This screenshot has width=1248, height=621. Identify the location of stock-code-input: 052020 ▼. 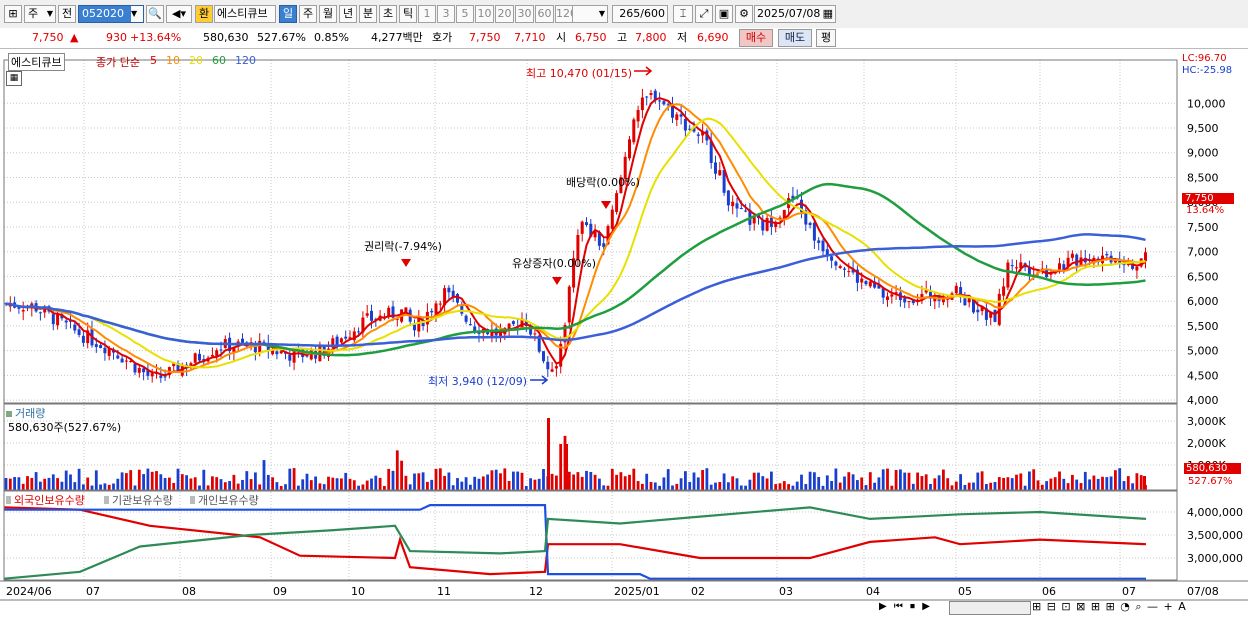
(111, 14).